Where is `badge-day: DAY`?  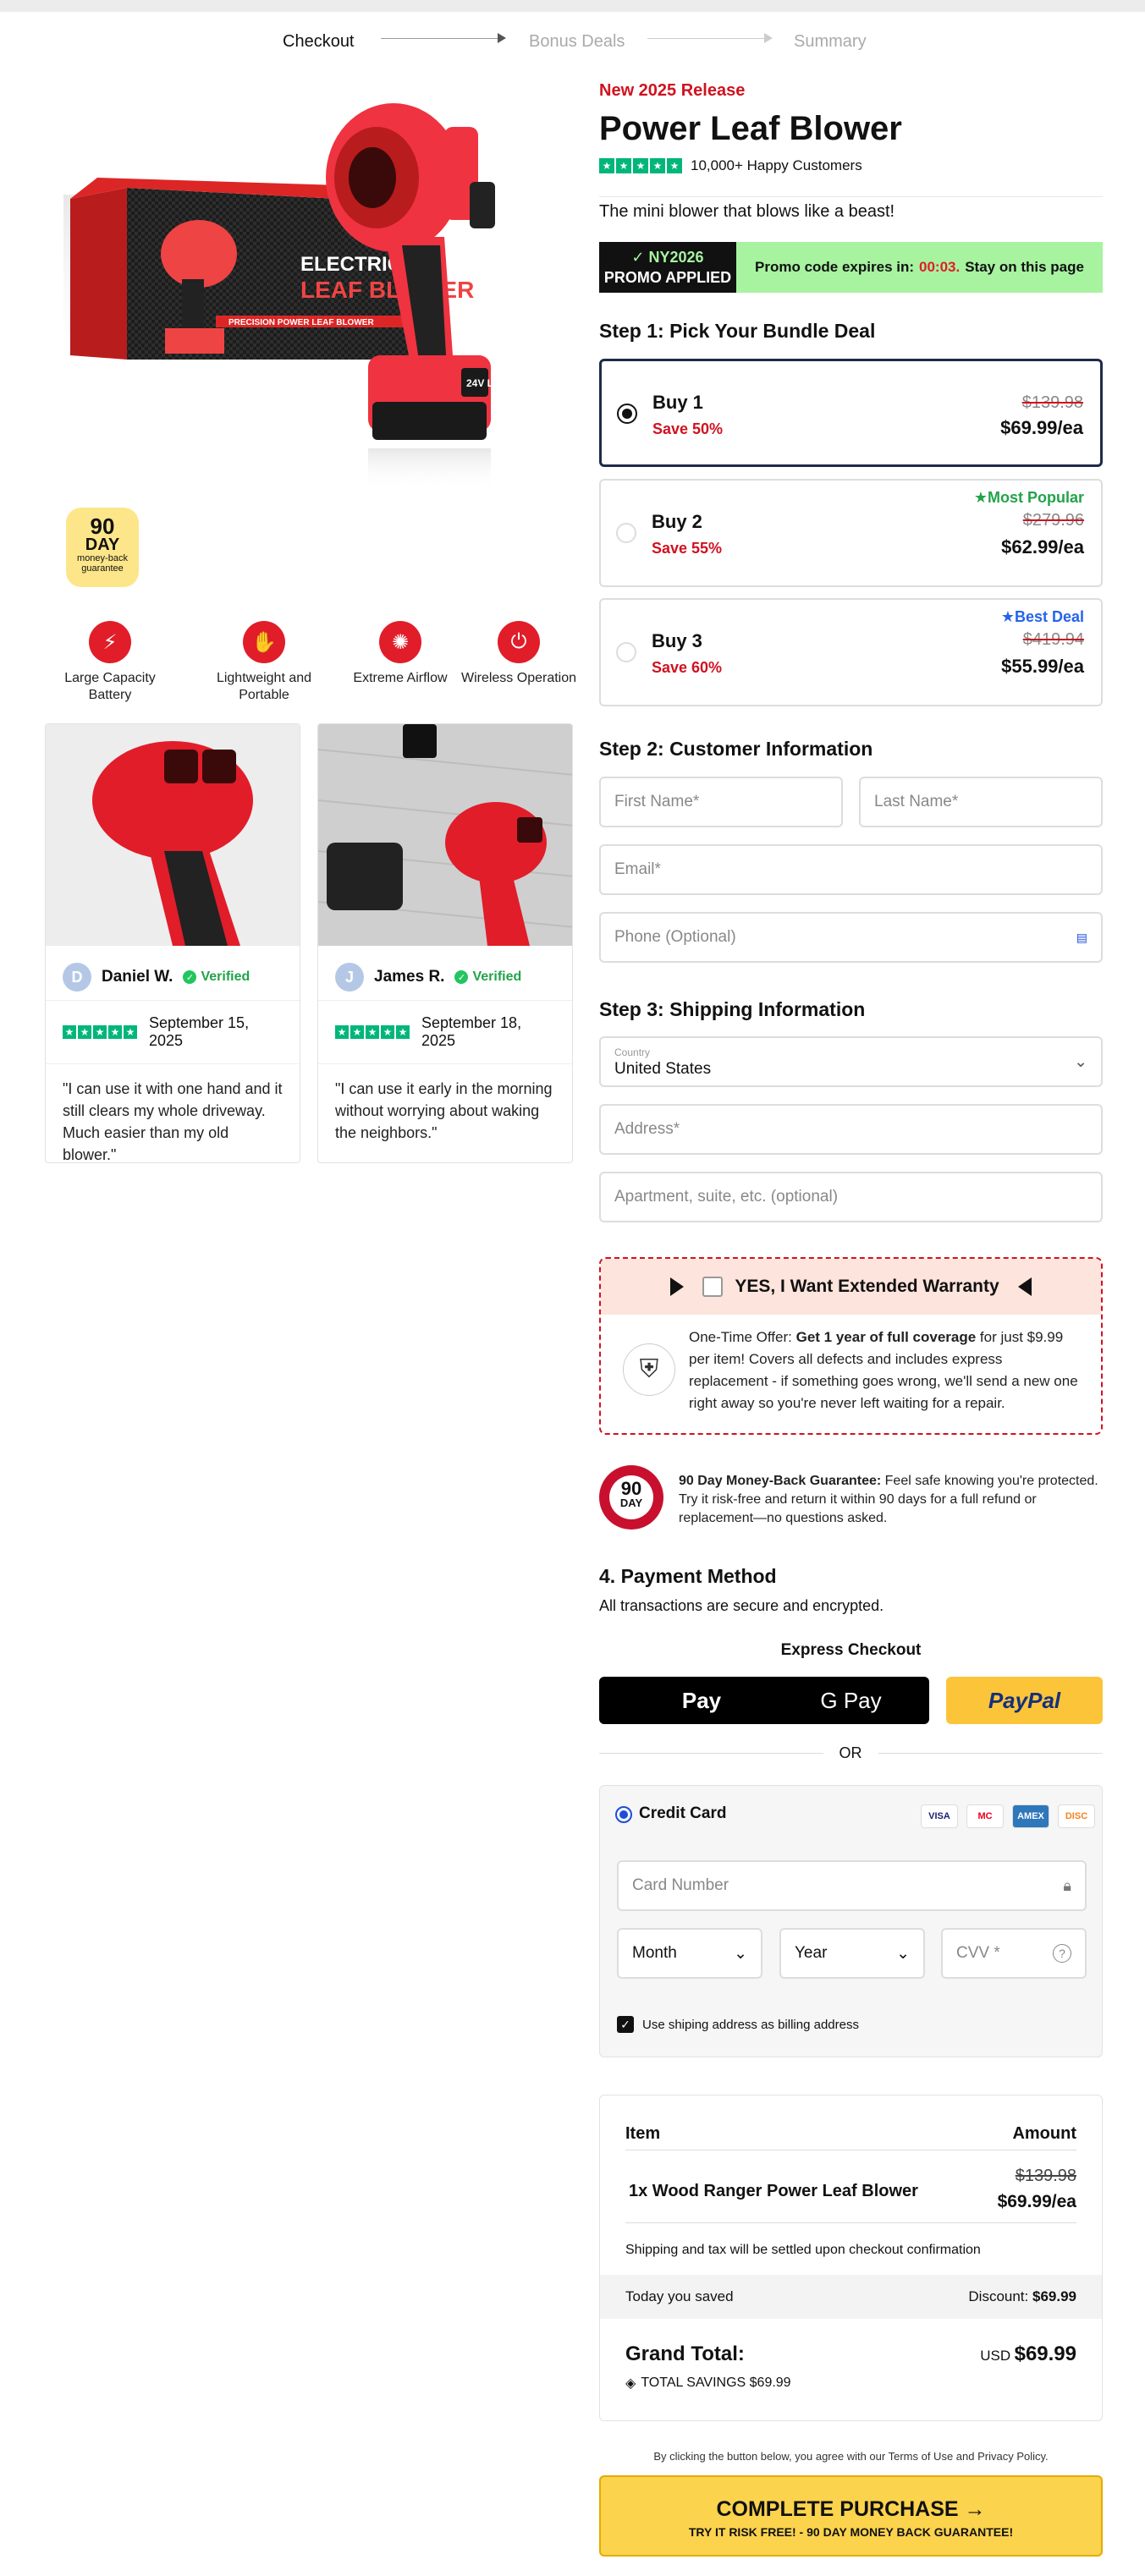 badge-day: DAY is located at coordinates (103, 545).